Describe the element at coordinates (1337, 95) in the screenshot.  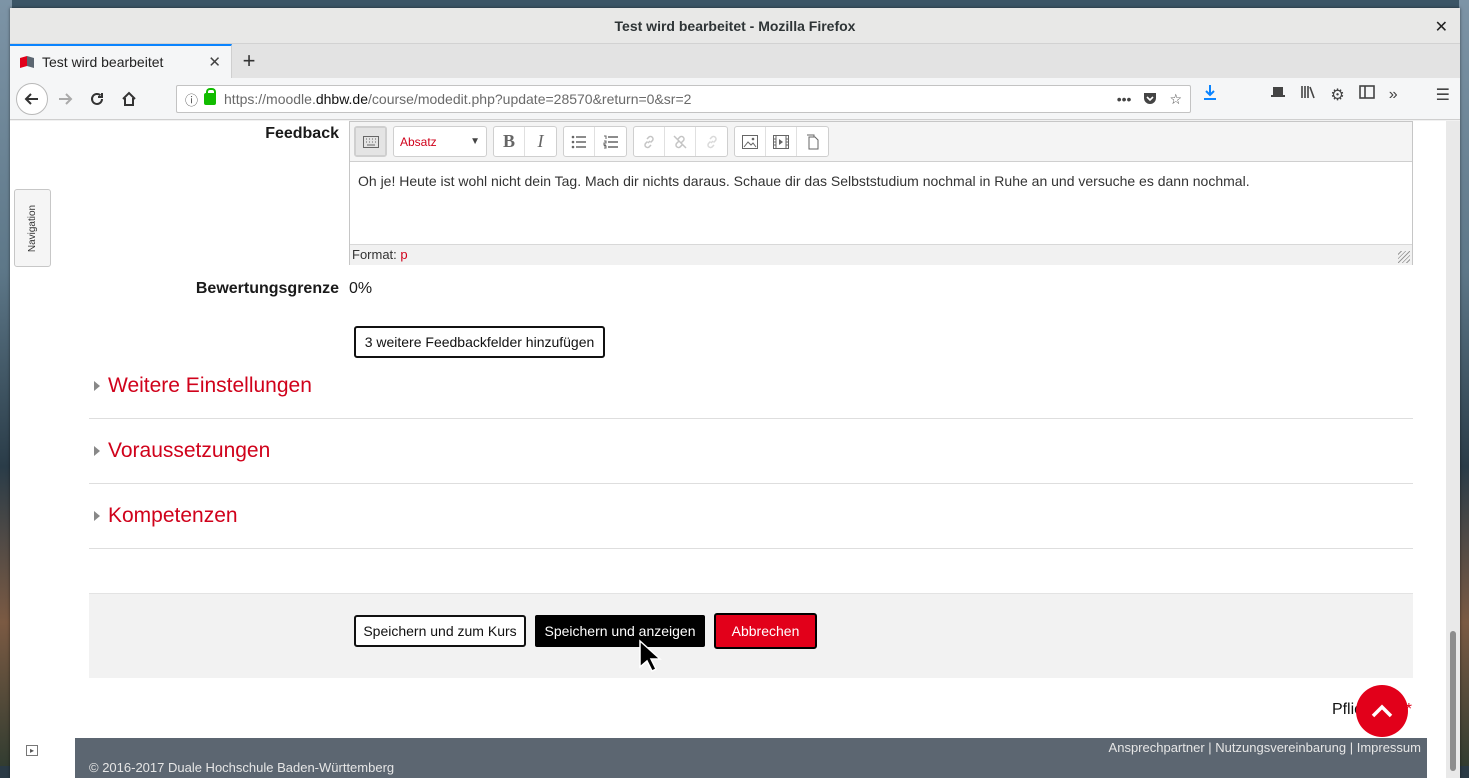
I see `extension-gear-icon: ⚙` at that location.